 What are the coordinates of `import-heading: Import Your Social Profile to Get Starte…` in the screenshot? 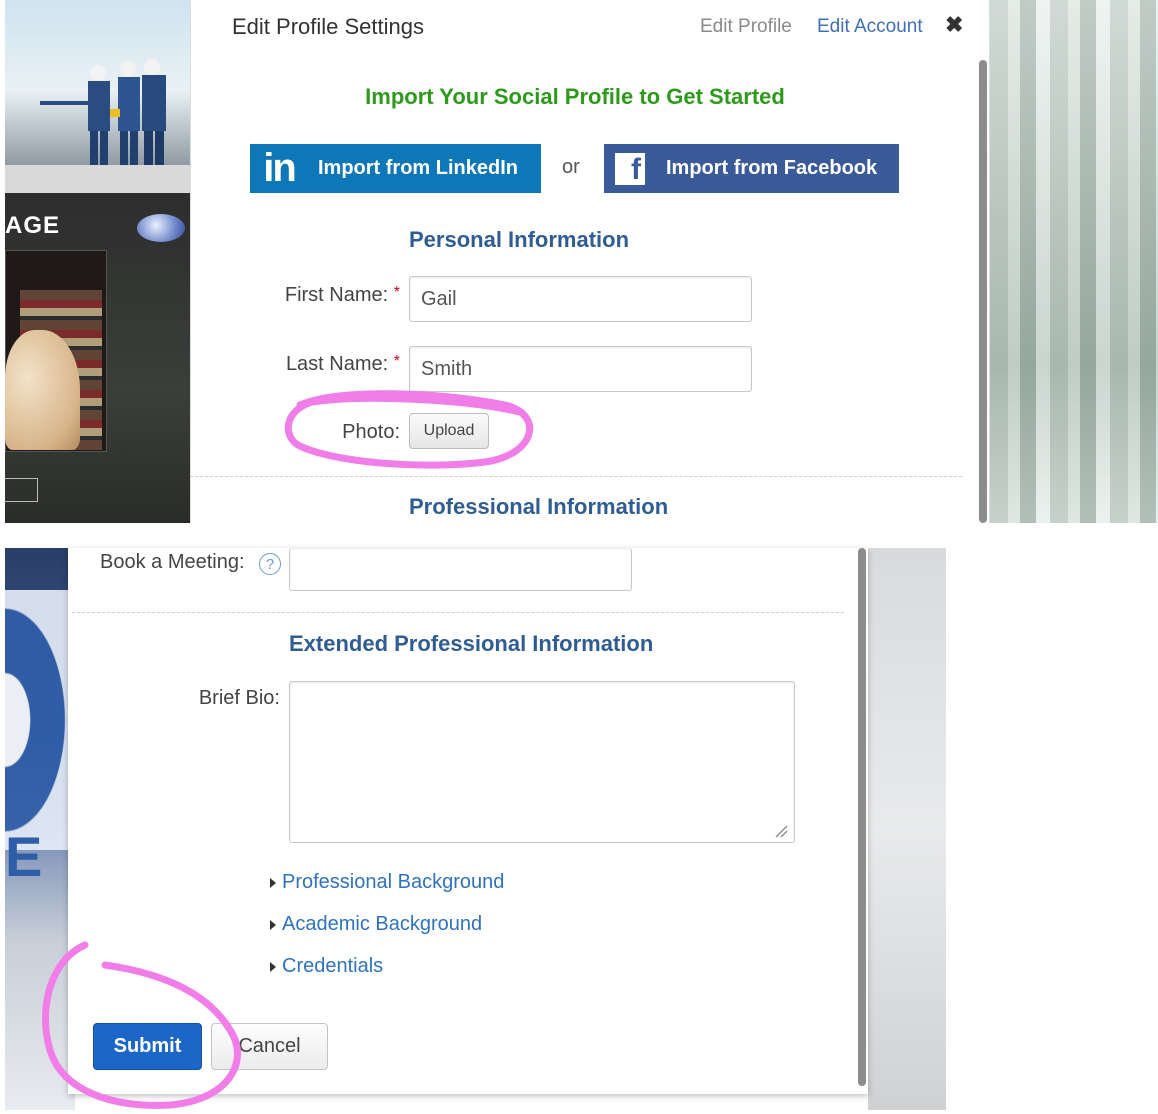 It's located at (575, 96).